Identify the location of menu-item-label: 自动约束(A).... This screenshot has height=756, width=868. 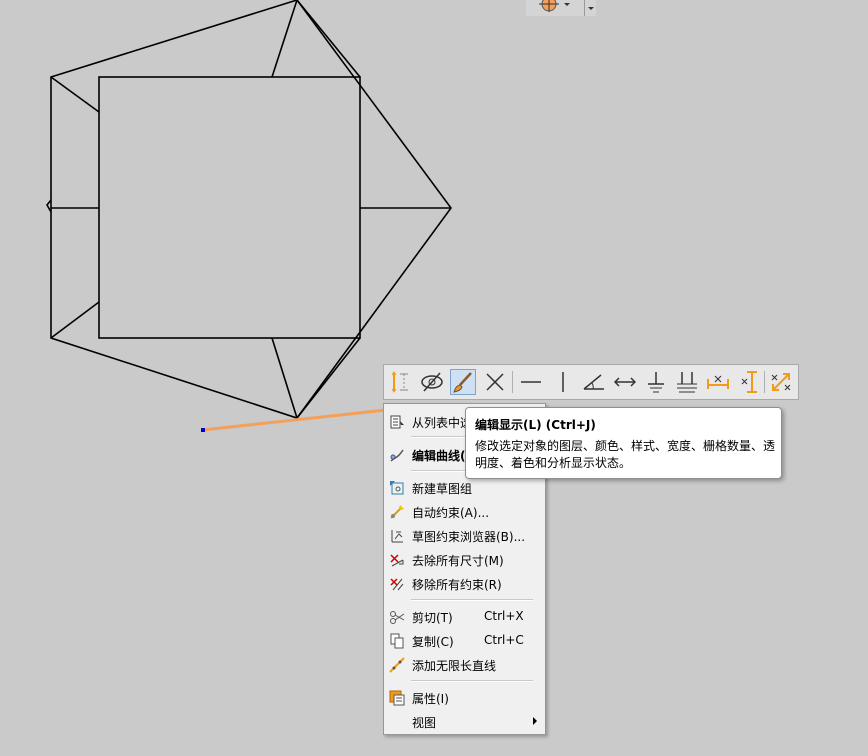
(451, 513).